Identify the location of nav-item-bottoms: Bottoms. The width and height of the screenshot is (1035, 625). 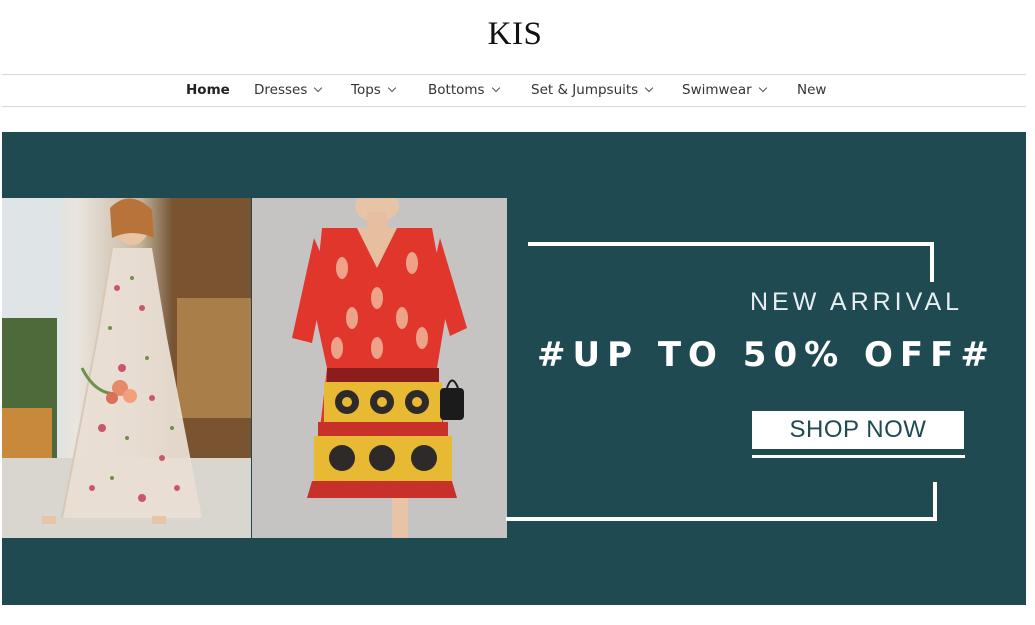
(464, 90).